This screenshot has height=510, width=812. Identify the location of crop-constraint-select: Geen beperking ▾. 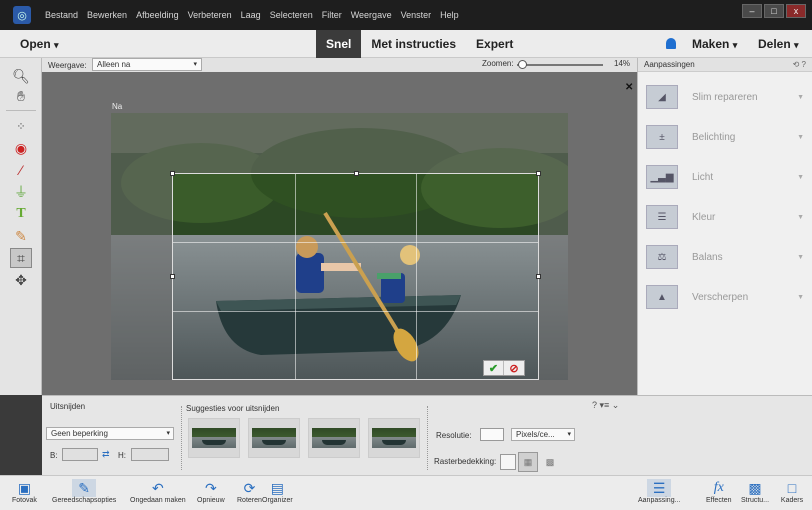
(110, 433).